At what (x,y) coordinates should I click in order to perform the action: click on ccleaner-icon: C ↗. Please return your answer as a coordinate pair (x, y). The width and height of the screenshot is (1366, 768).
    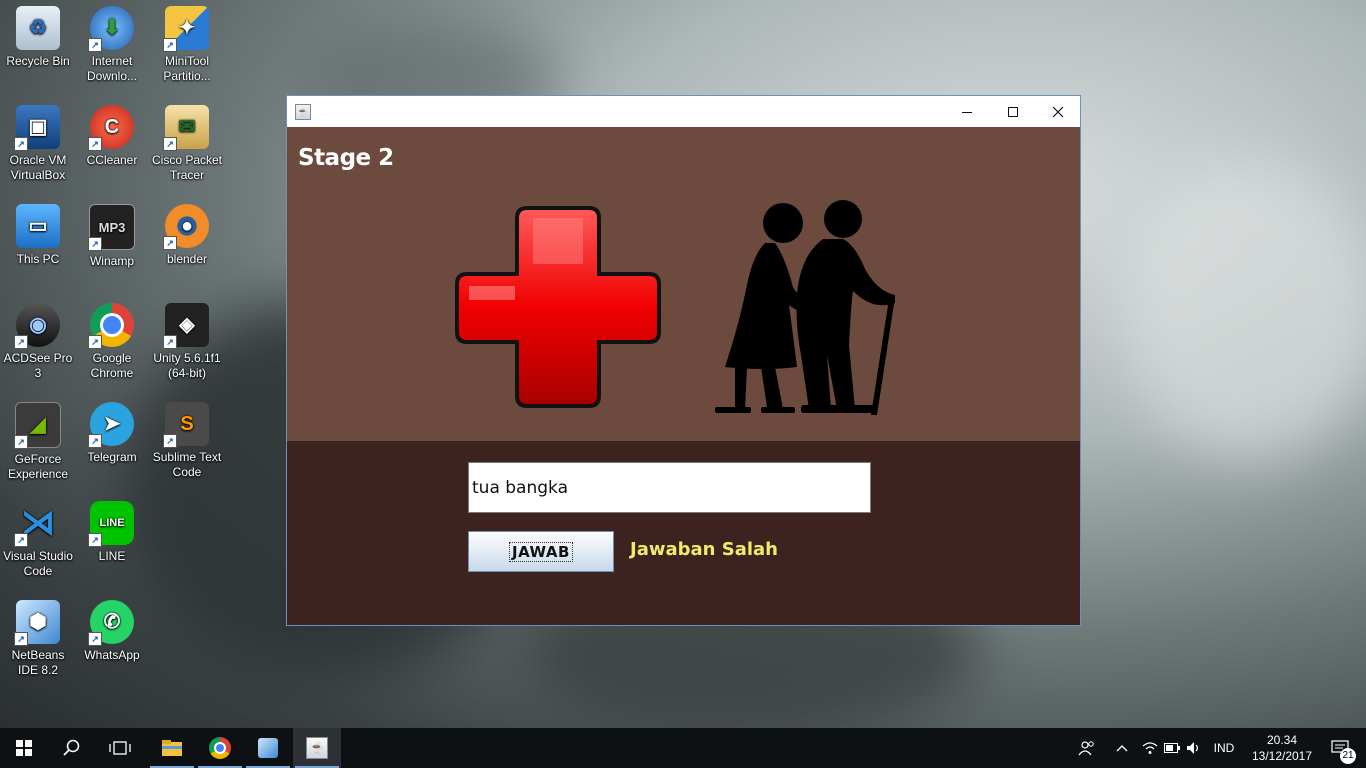
    Looking at the image, I should click on (111, 128).